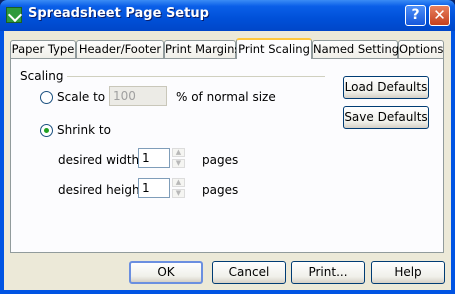 This screenshot has width=455, height=294. I want to click on scaling-group-label: Scaling, so click(42, 76).